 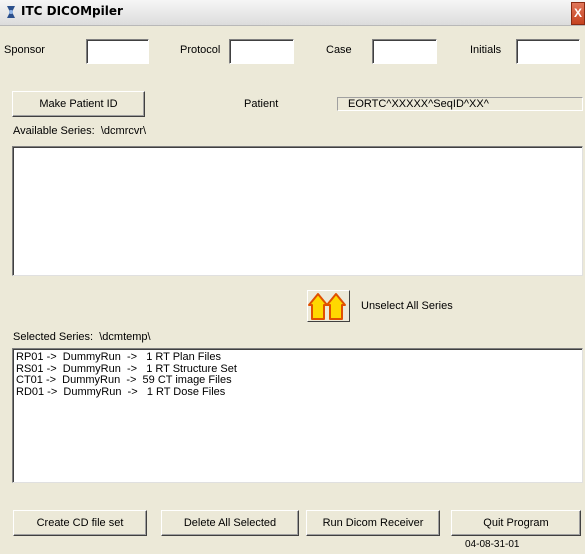 What do you see at coordinates (80, 131) in the screenshot?
I see `available-series-label: Available Series: \dcmrcvr\` at bounding box center [80, 131].